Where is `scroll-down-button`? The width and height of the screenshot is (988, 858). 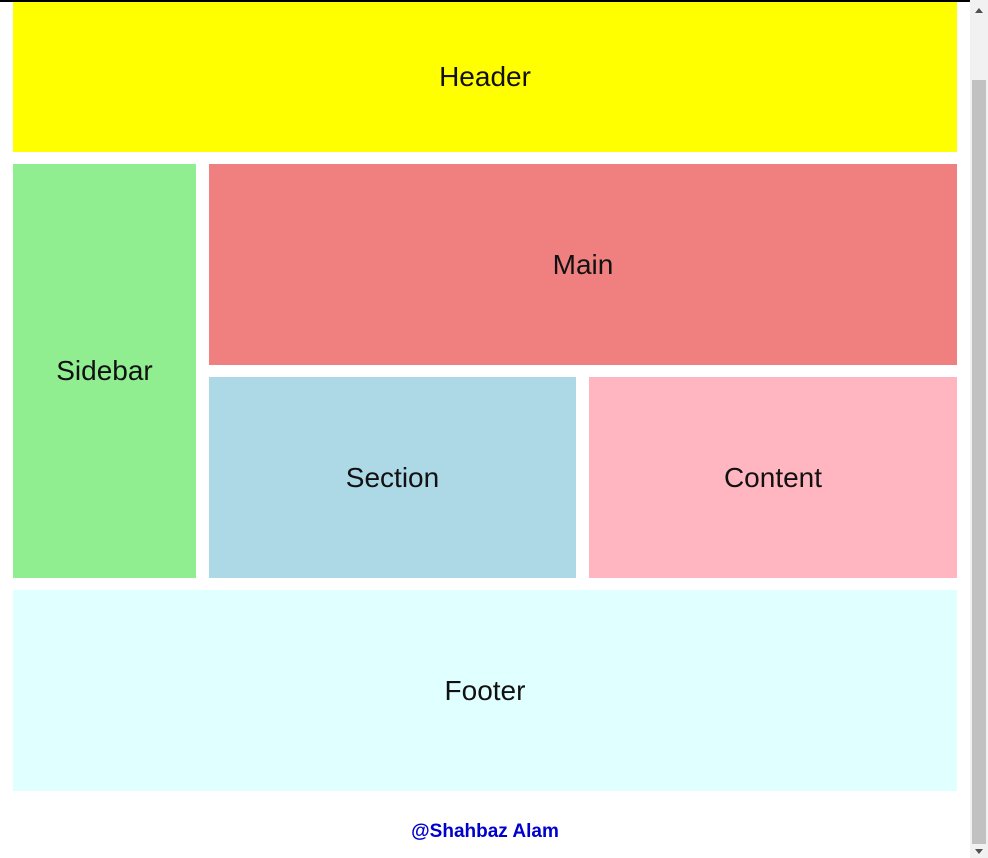
scroll-down-button is located at coordinates (979, 851).